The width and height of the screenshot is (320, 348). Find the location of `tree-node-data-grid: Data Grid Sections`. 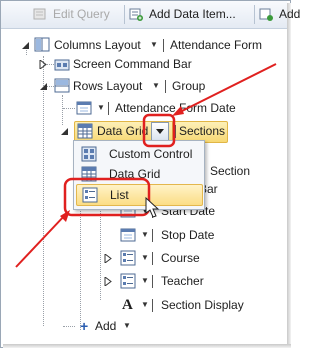

tree-node-data-grid: Data Grid Sections is located at coordinates (145, 131).